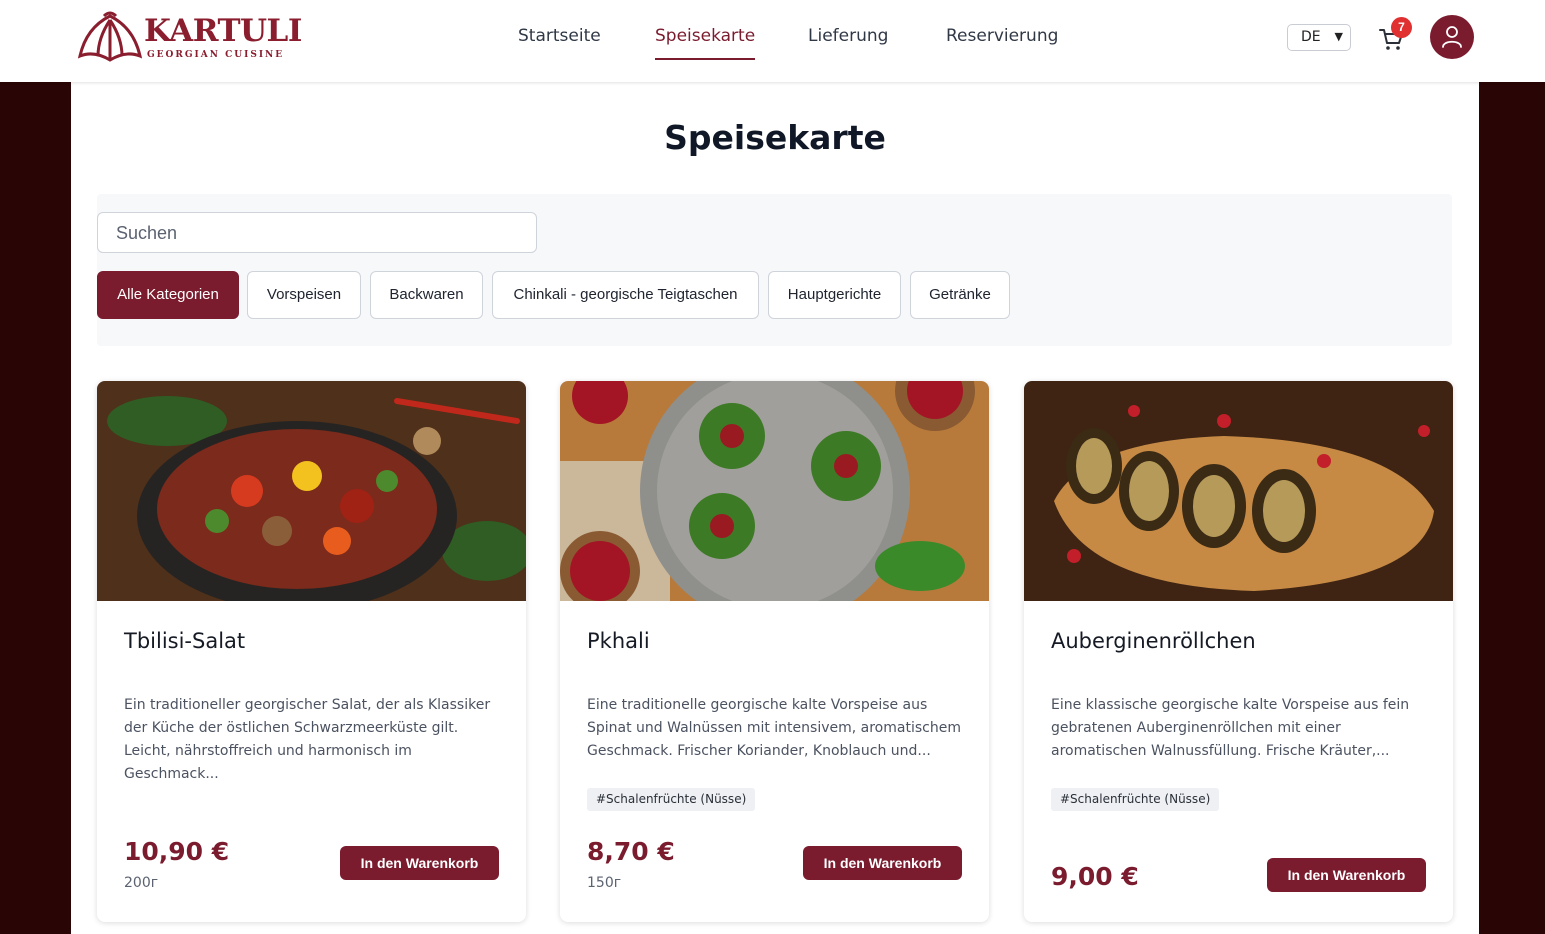  I want to click on dish-weight: 200г, so click(141, 883).